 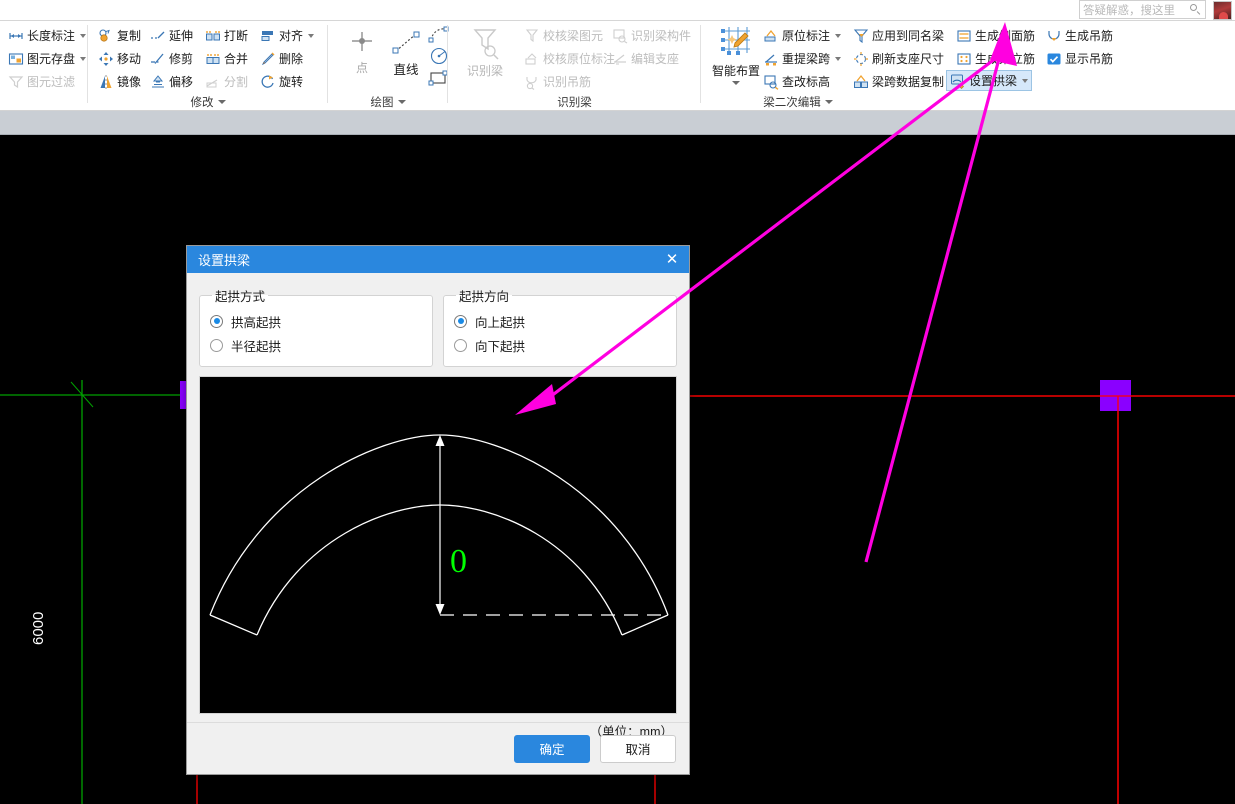 I want to click on ribbon-item-apply-same-name: 应用到同名梁, so click(x=898, y=35).